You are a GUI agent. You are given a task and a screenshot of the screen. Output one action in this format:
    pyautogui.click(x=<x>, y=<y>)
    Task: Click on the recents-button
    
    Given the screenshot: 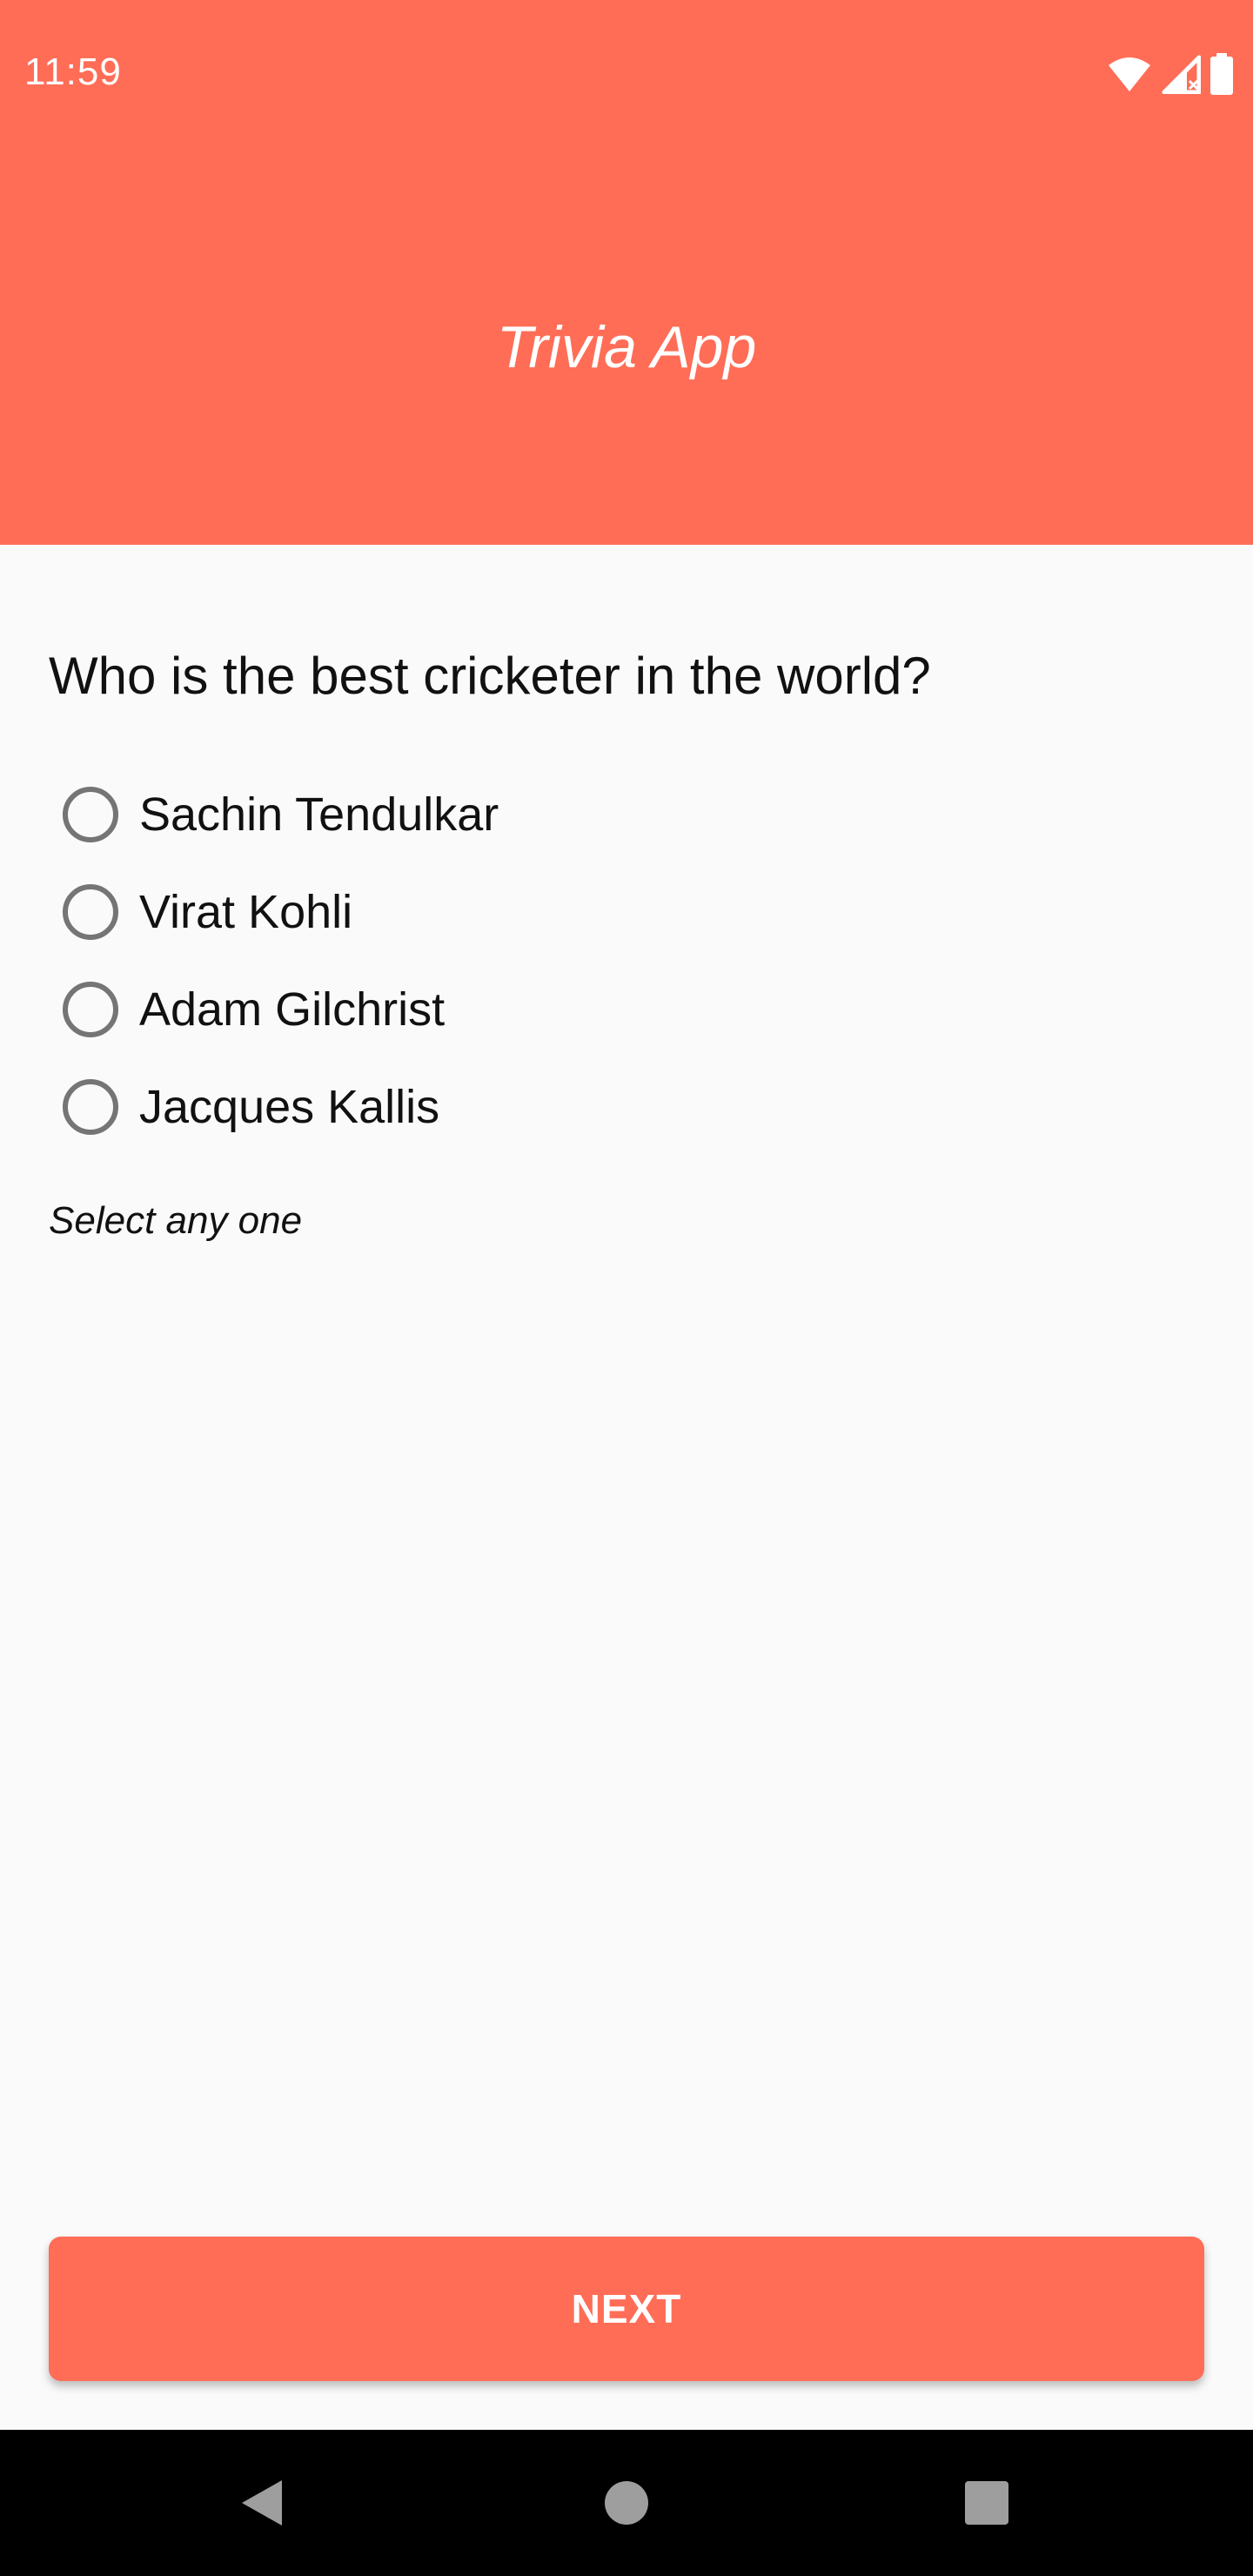 What is the action you would take?
    pyautogui.click(x=987, y=2503)
    